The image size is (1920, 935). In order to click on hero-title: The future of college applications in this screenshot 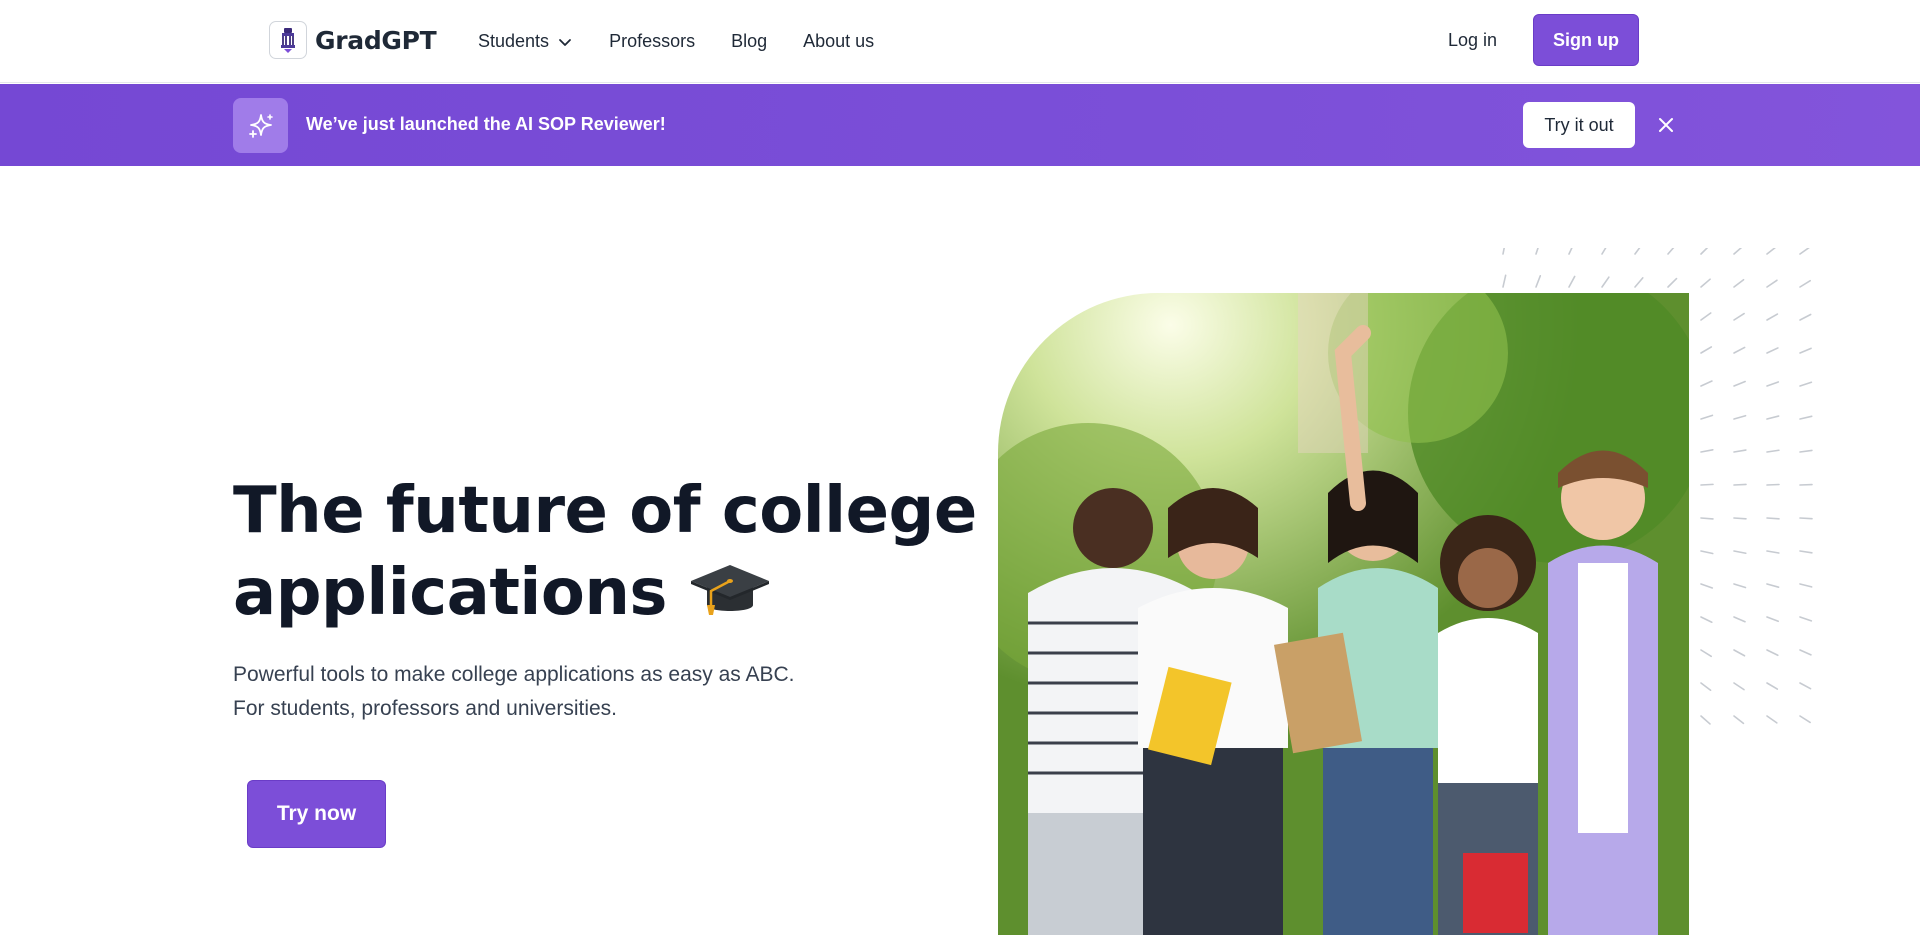, I will do `click(605, 552)`.